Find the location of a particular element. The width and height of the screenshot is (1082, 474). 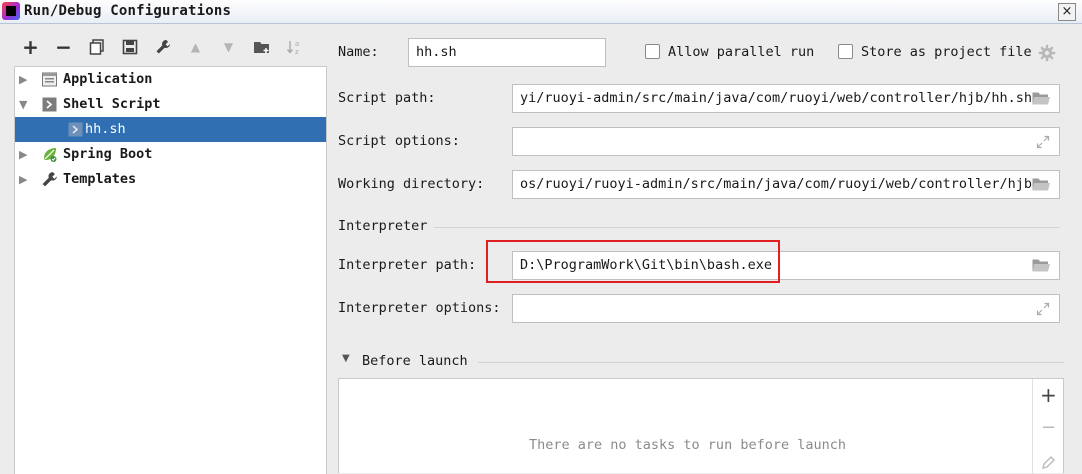

interpreter-options-field is located at coordinates (786, 308).